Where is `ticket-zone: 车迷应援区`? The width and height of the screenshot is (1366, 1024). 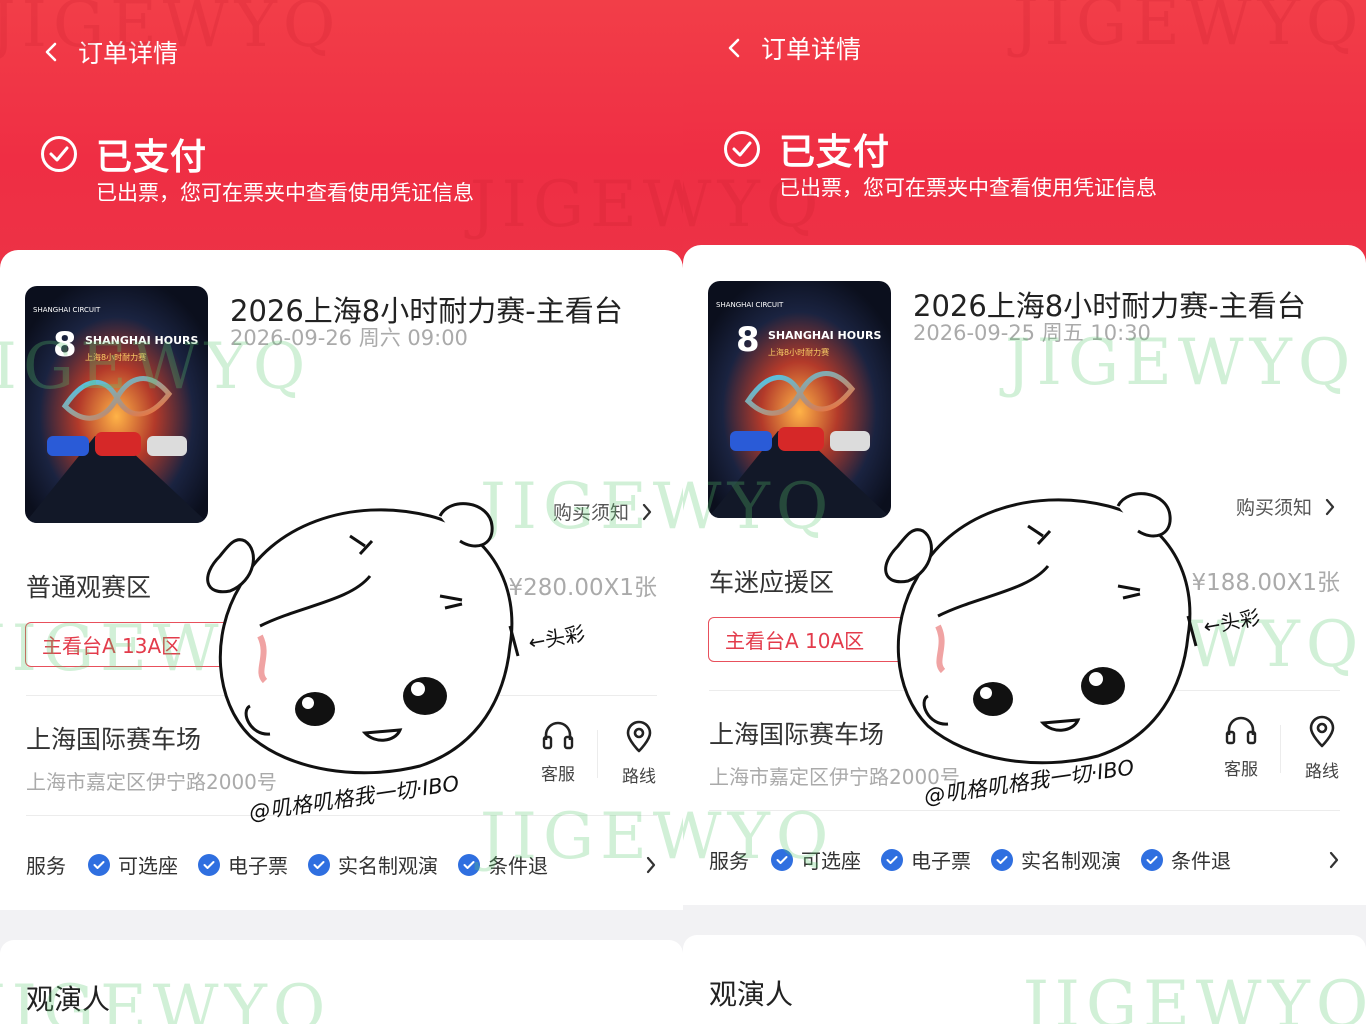
ticket-zone: 车迷应援区 is located at coordinates (772, 582).